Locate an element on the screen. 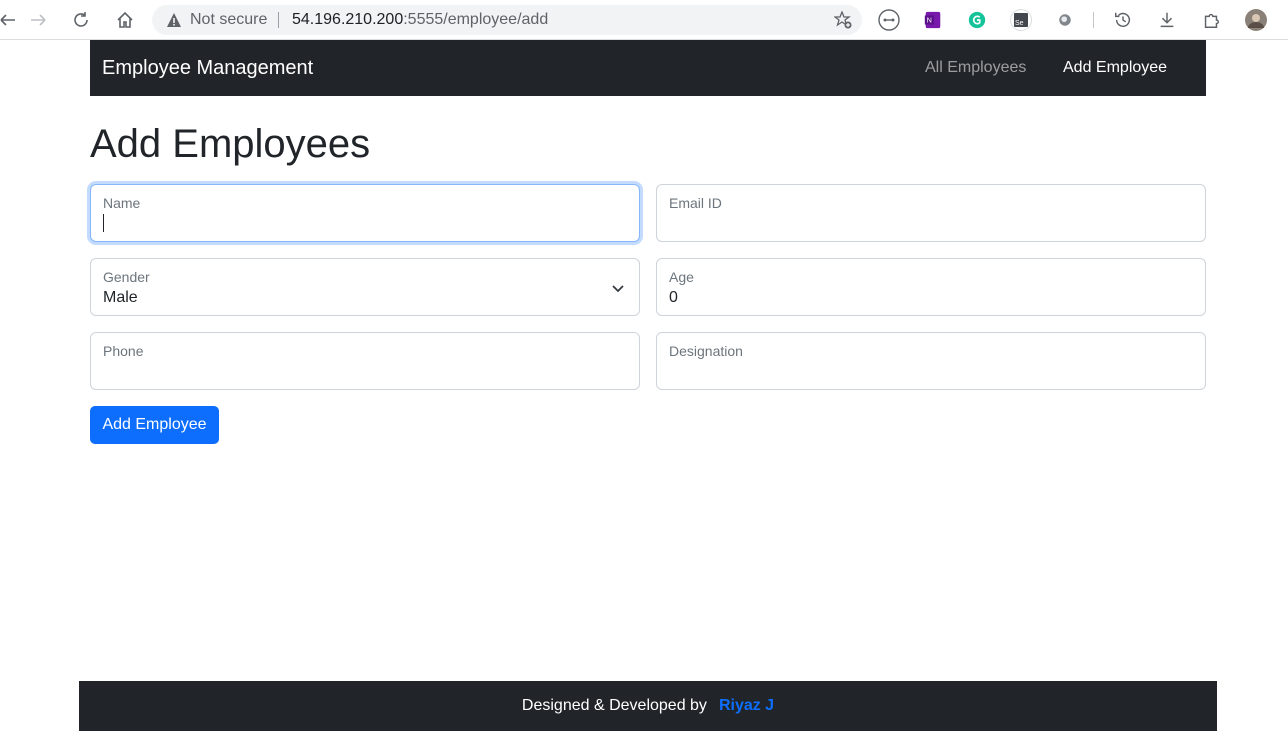 The height and width of the screenshot is (731, 1288). phone-field-label: Phone is located at coordinates (123, 351).